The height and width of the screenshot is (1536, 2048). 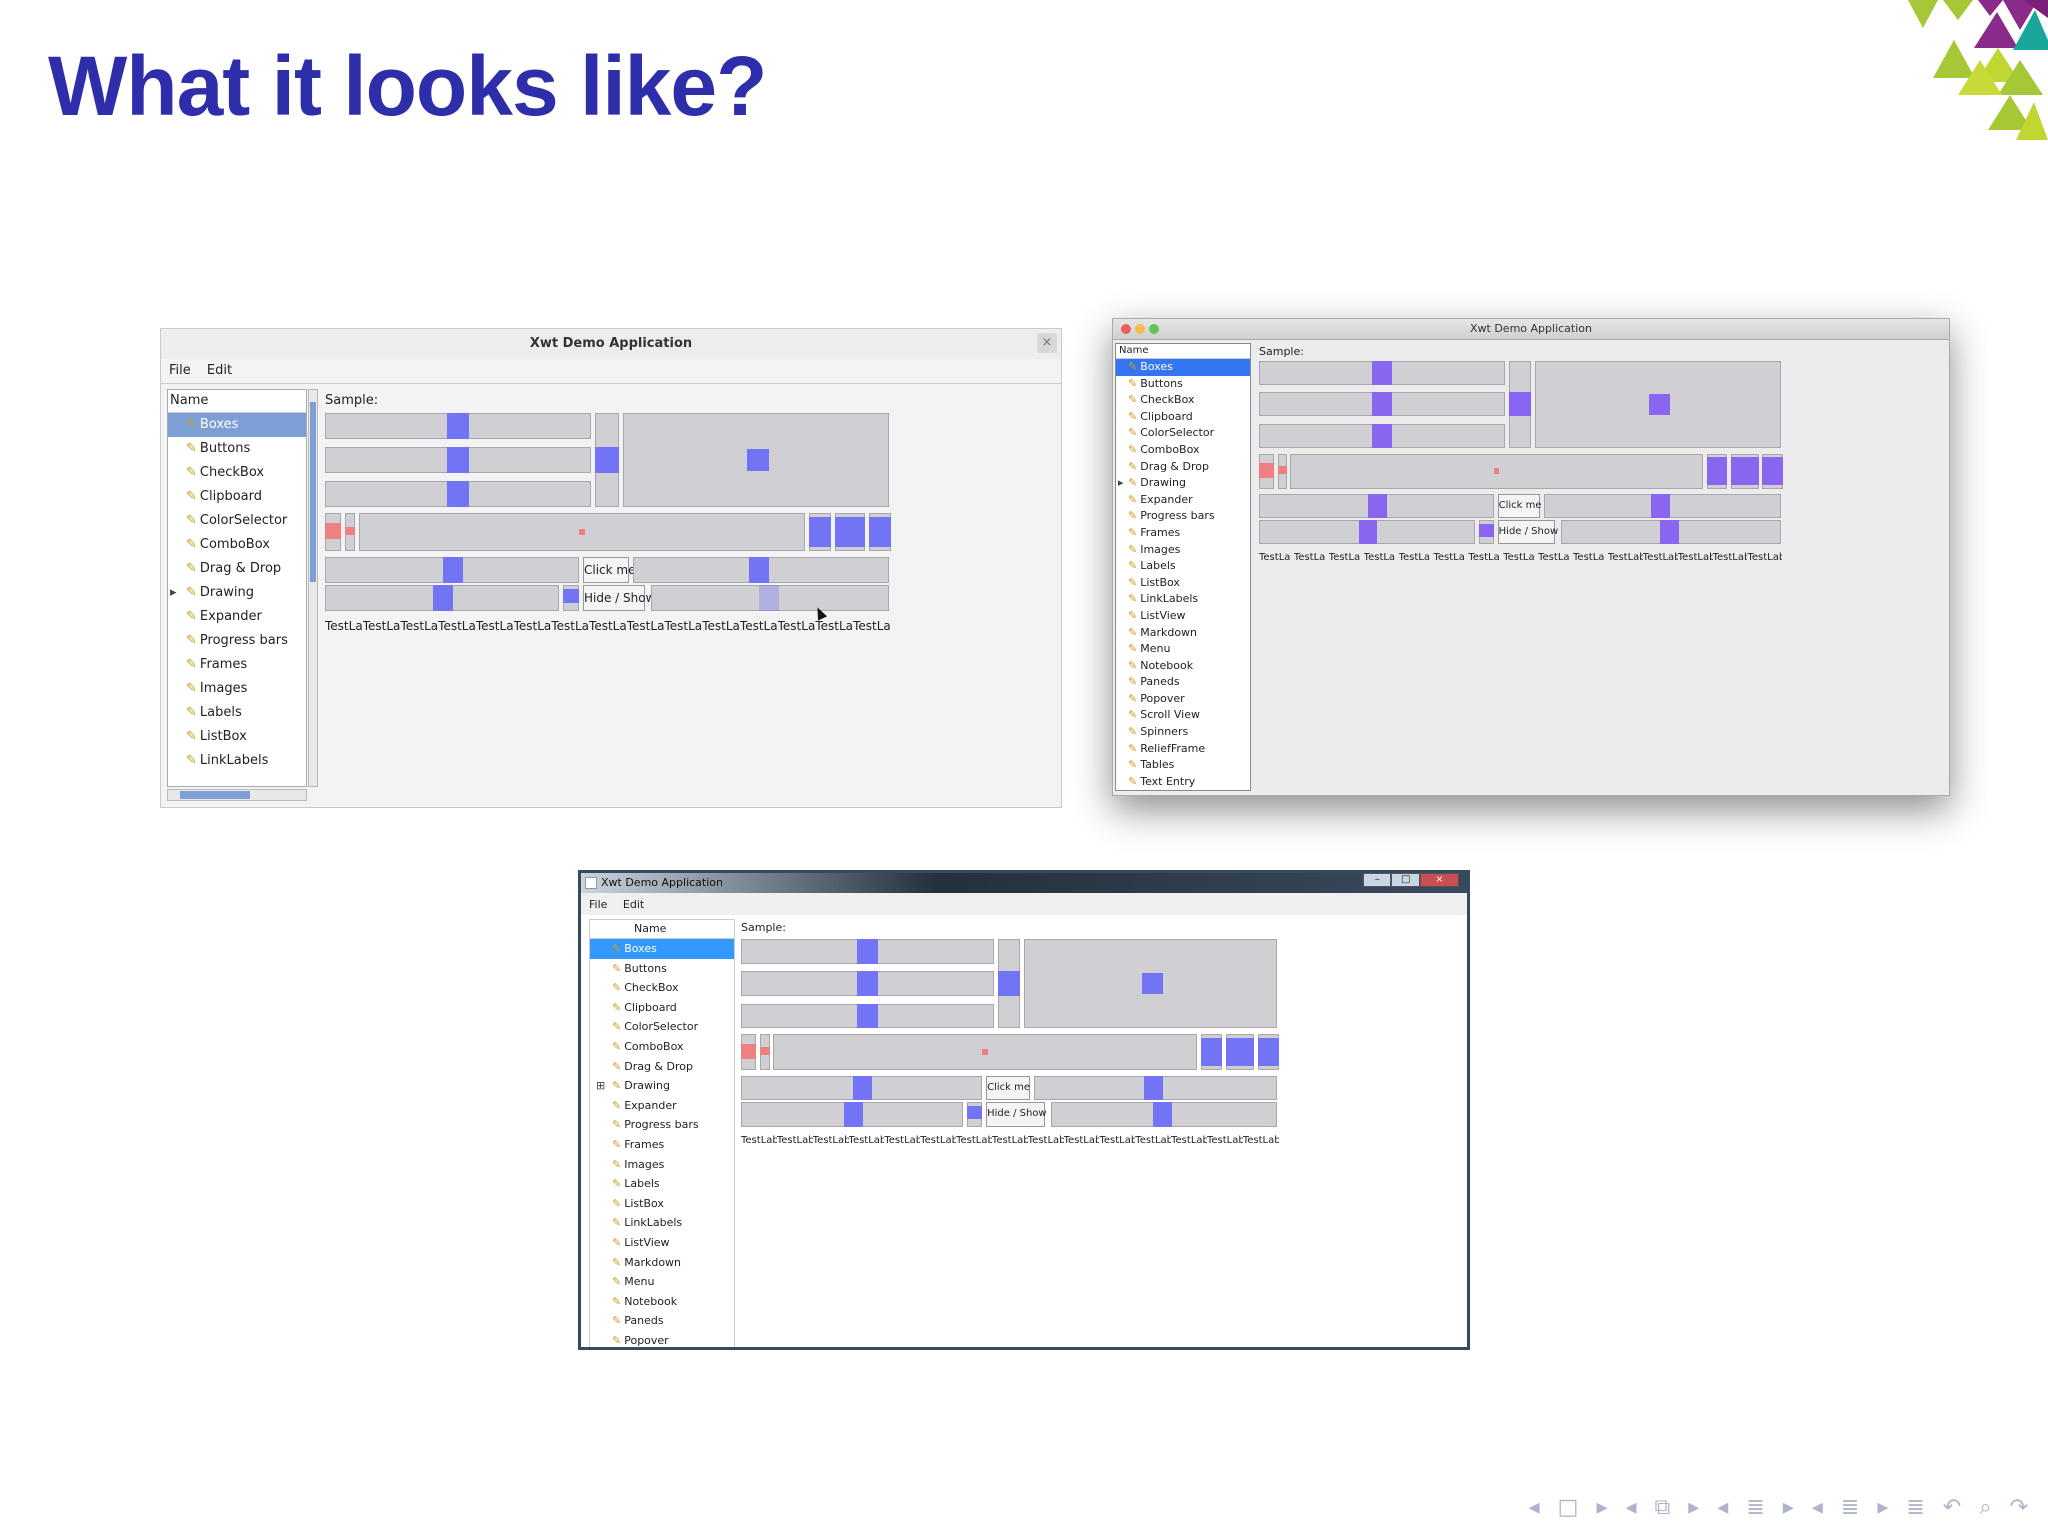 I want to click on nav-undo-icon: ↶, so click(x=1952, y=1507).